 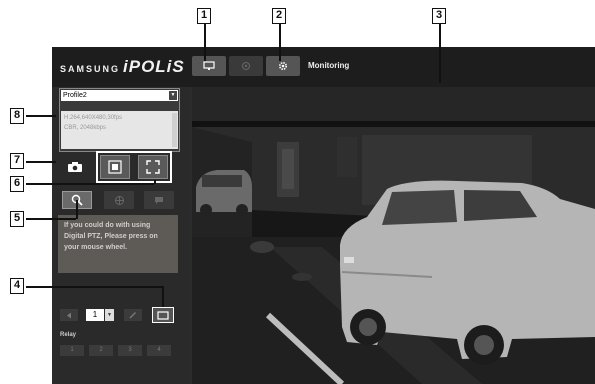 I want to click on fit-icon, so click(x=115, y=167).